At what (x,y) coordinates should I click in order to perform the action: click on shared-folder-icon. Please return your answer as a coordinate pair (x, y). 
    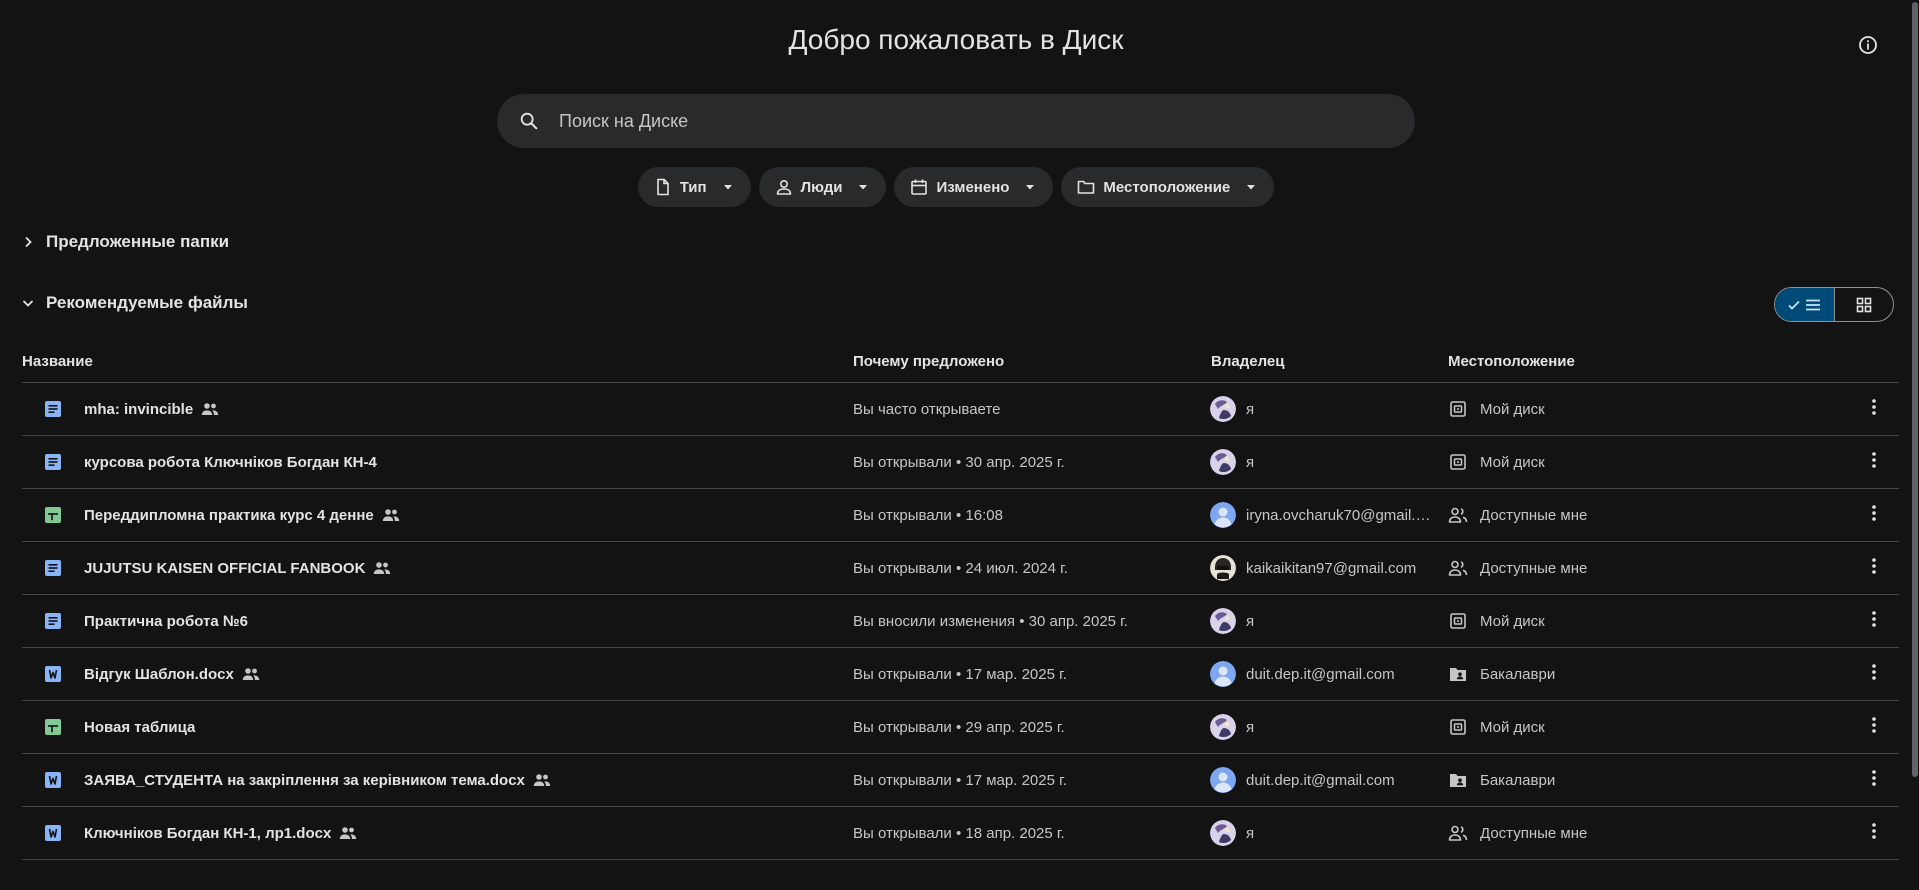
    Looking at the image, I should click on (1458, 674).